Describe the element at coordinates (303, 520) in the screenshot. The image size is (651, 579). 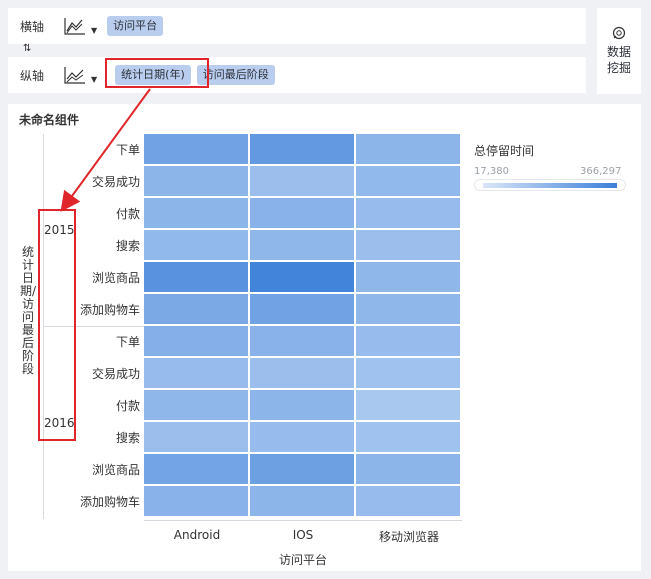
I see `x-axis-line` at that location.